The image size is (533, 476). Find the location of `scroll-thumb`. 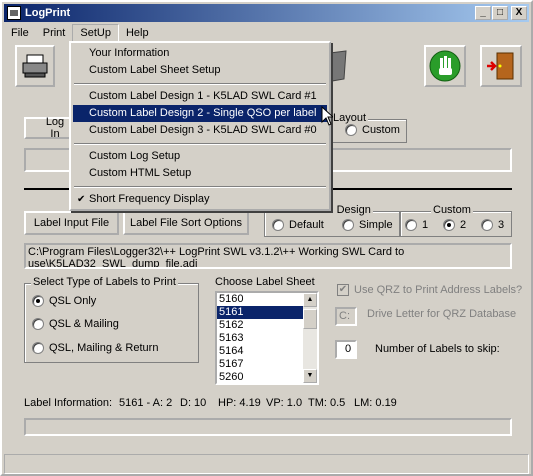

scroll-thumb is located at coordinates (310, 319).